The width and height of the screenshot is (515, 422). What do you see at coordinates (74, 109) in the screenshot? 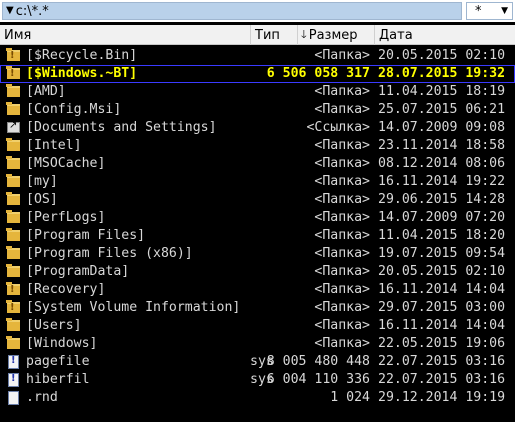
I see `file-name: [Config.Msi]` at bounding box center [74, 109].